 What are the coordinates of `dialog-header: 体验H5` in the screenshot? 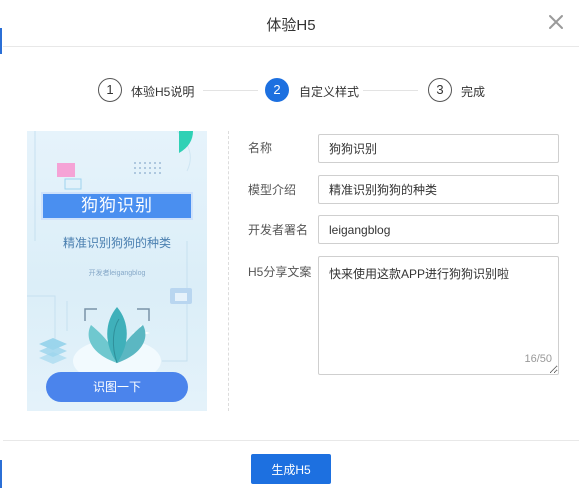 It's located at (291, 23).